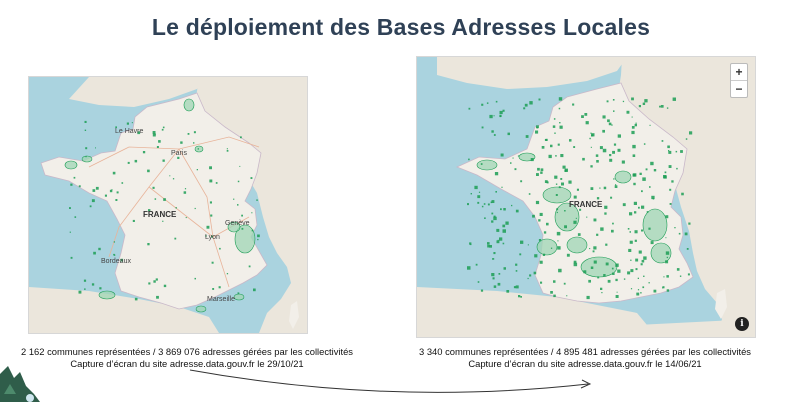 The height and width of the screenshot is (402, 802). Describe the element at coordinates (739, 88) in the screenshot. I see `zoom-out-button: −` at that location.